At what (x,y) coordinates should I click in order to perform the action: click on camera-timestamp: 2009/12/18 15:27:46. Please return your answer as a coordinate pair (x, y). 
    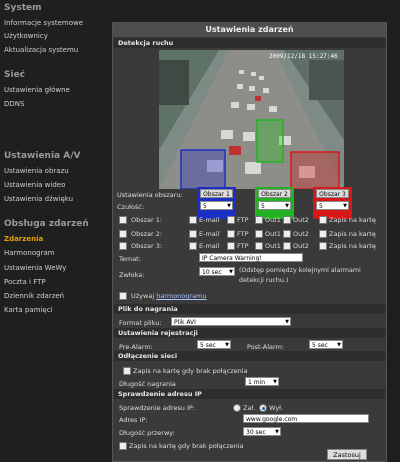
    Looking at the image, I should click on (303, 56).